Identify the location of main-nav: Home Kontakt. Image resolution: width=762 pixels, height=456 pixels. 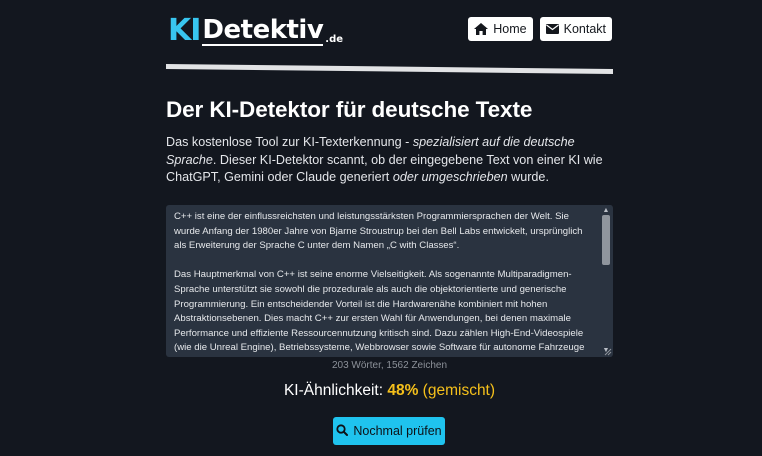
(540, 29).